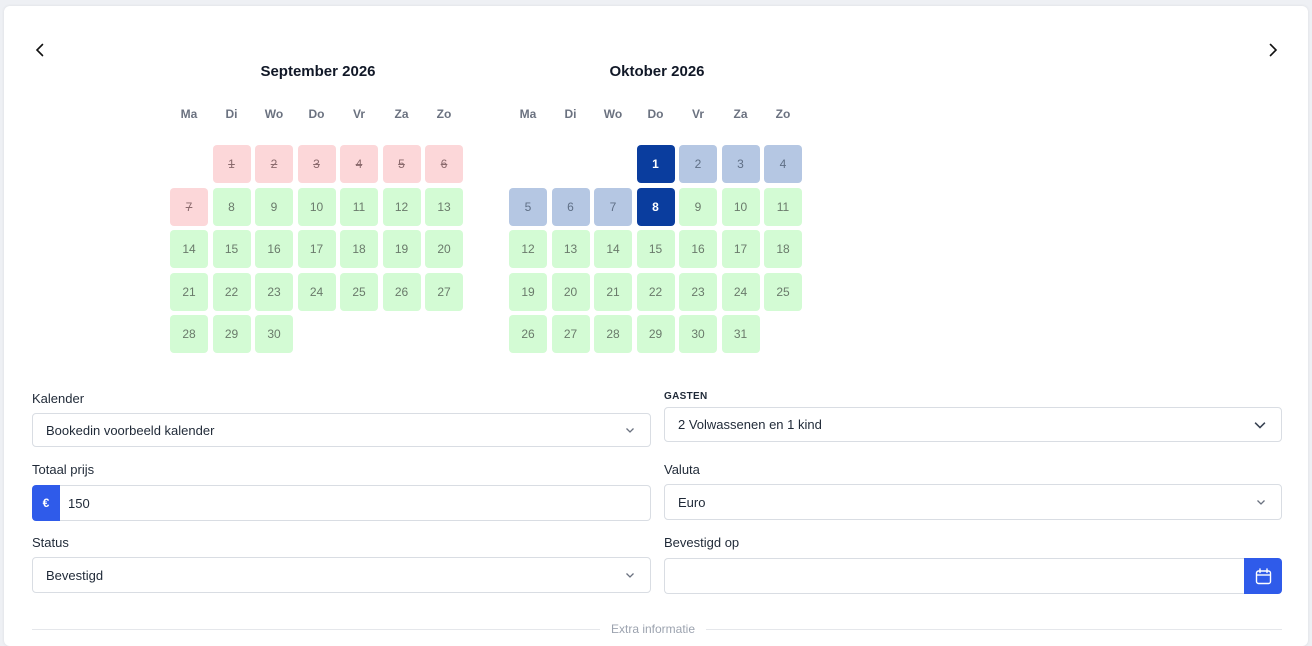 The image size is (1312, 646). What do you see at coordinates (570, 206) in the screenshot?
I see `day-cell-range: 6` at bounding box center [570, 206].